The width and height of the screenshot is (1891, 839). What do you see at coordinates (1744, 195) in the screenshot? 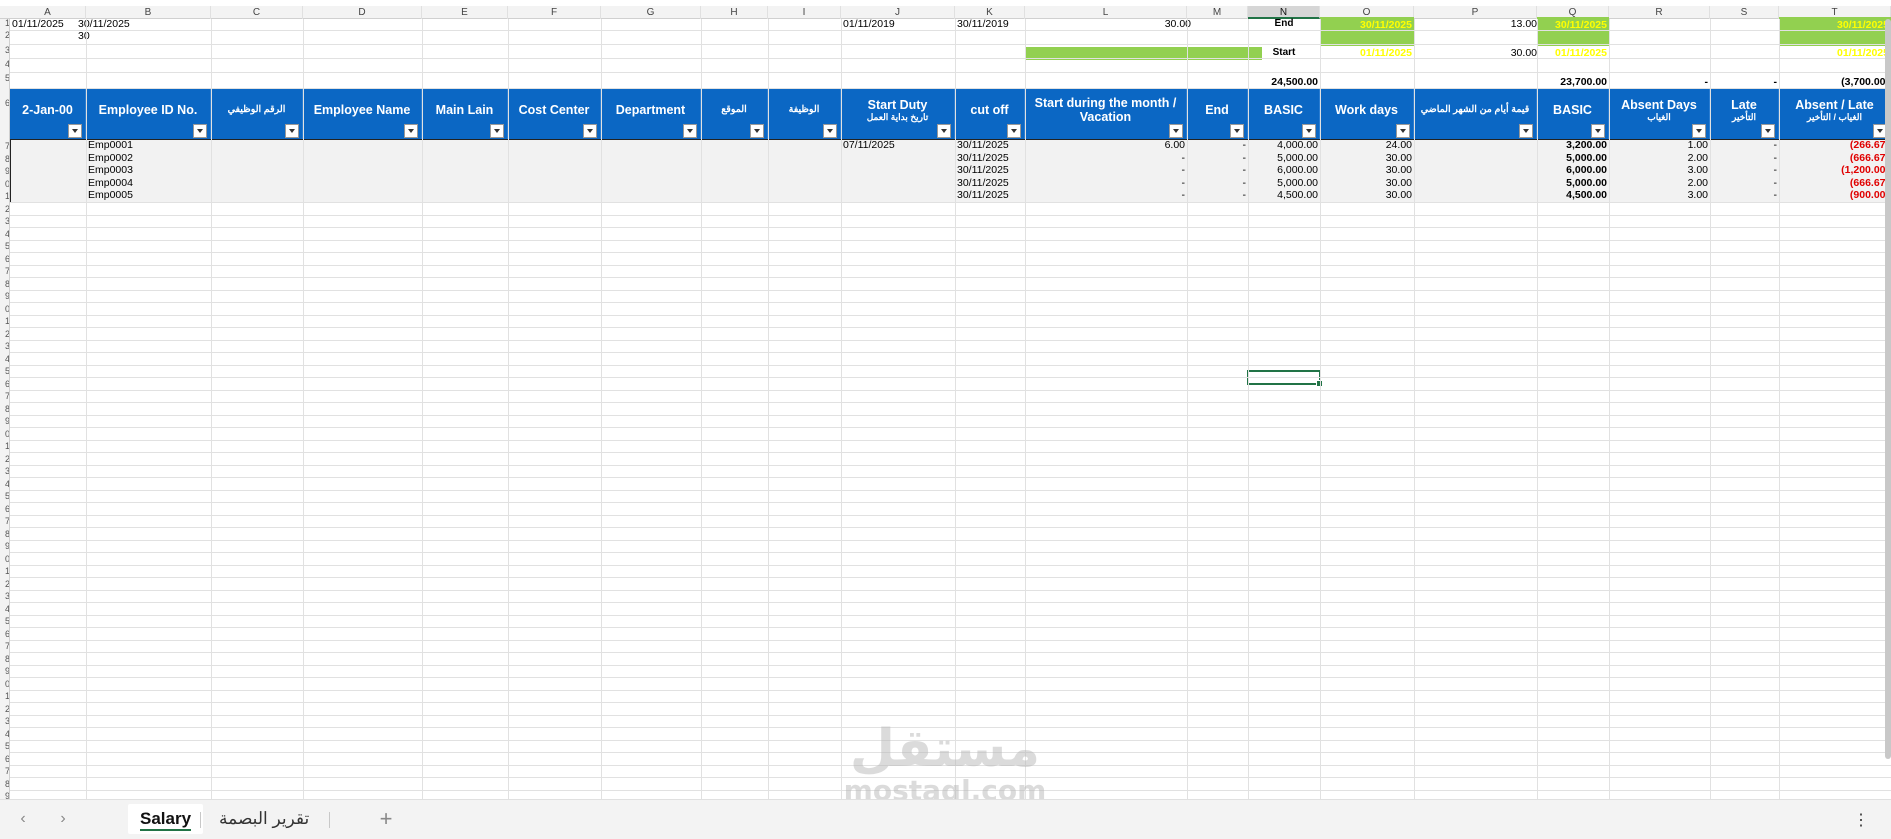
I see `cell-s-row5: -` at bounding box center [1744, 195].